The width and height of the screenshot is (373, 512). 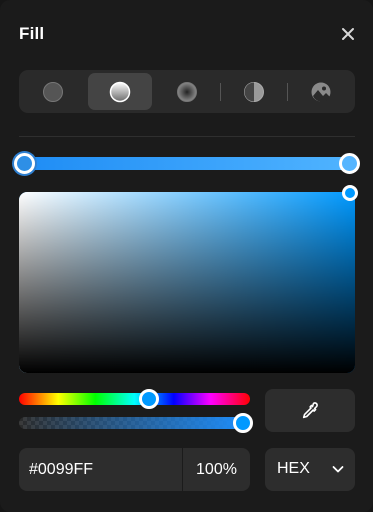 I want to click on close-icon, so click(x=348, y=34).